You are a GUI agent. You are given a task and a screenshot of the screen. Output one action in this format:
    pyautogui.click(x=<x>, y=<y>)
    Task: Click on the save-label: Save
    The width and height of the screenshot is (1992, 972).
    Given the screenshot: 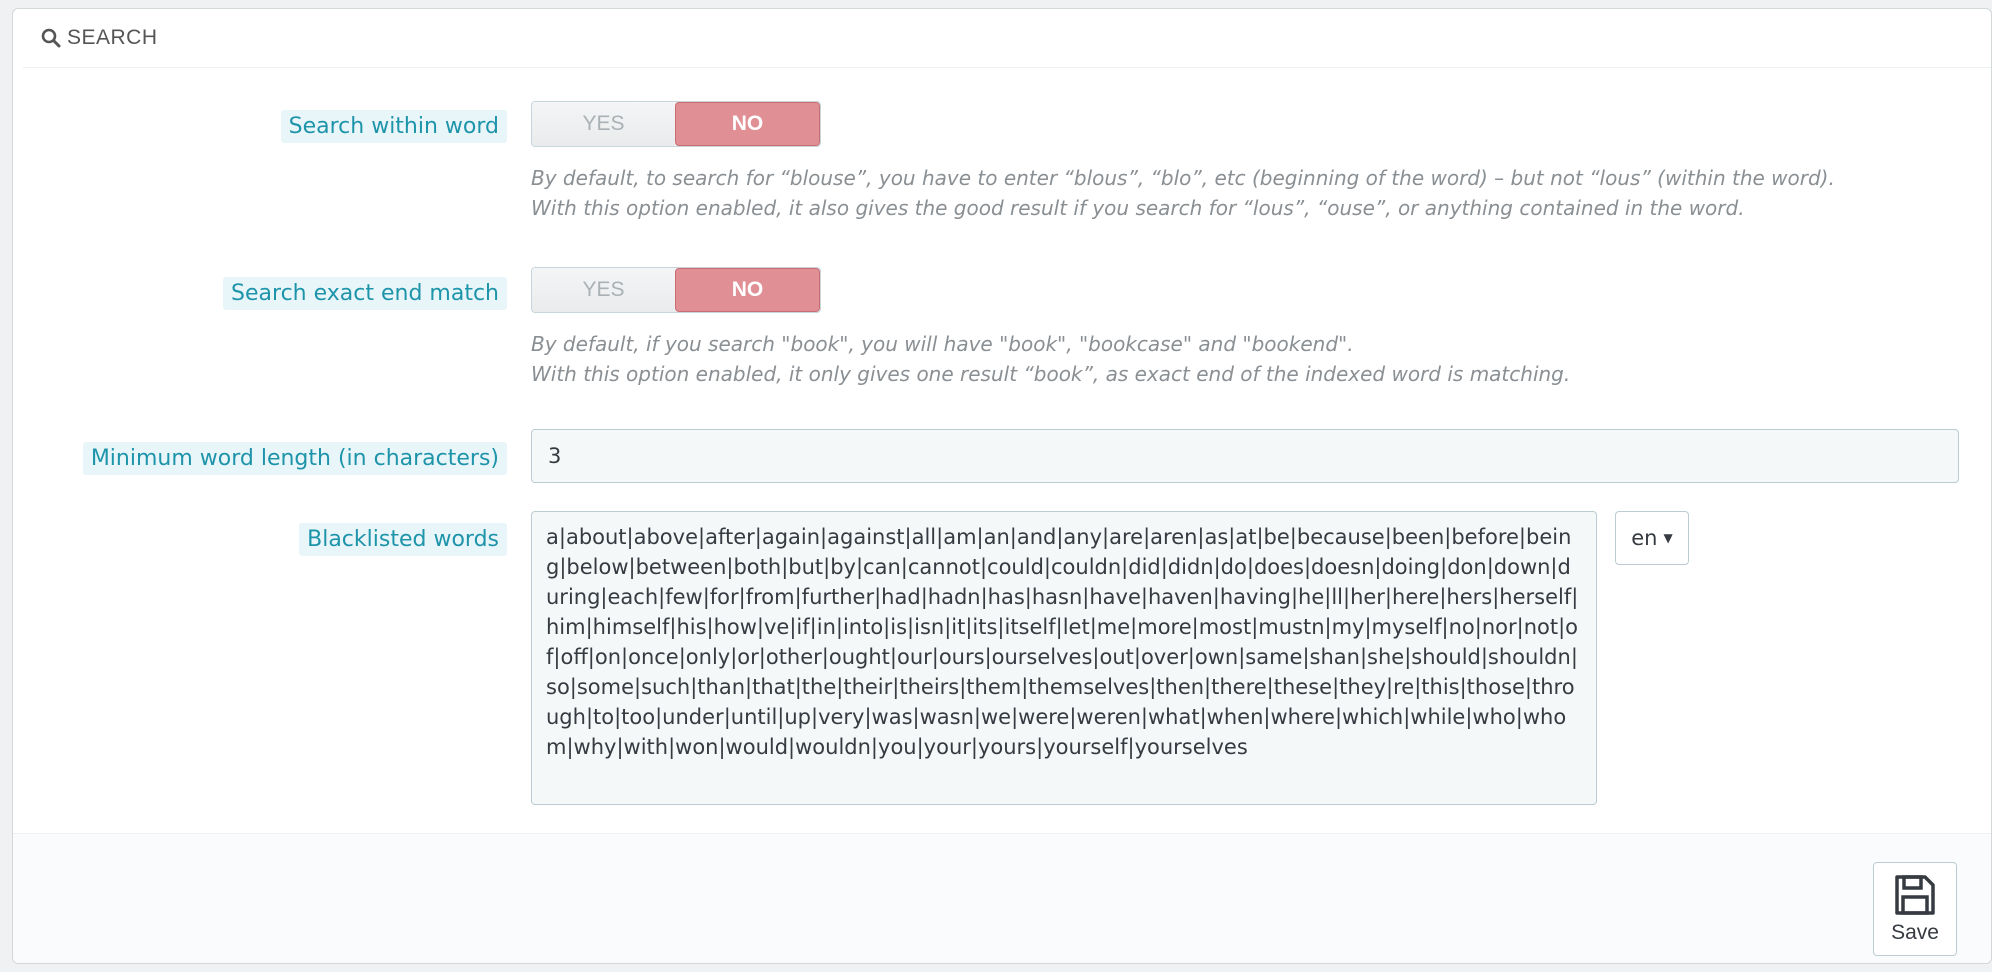 What is the action you would take?
    pyautogui.click(x=1915, y=932)
    